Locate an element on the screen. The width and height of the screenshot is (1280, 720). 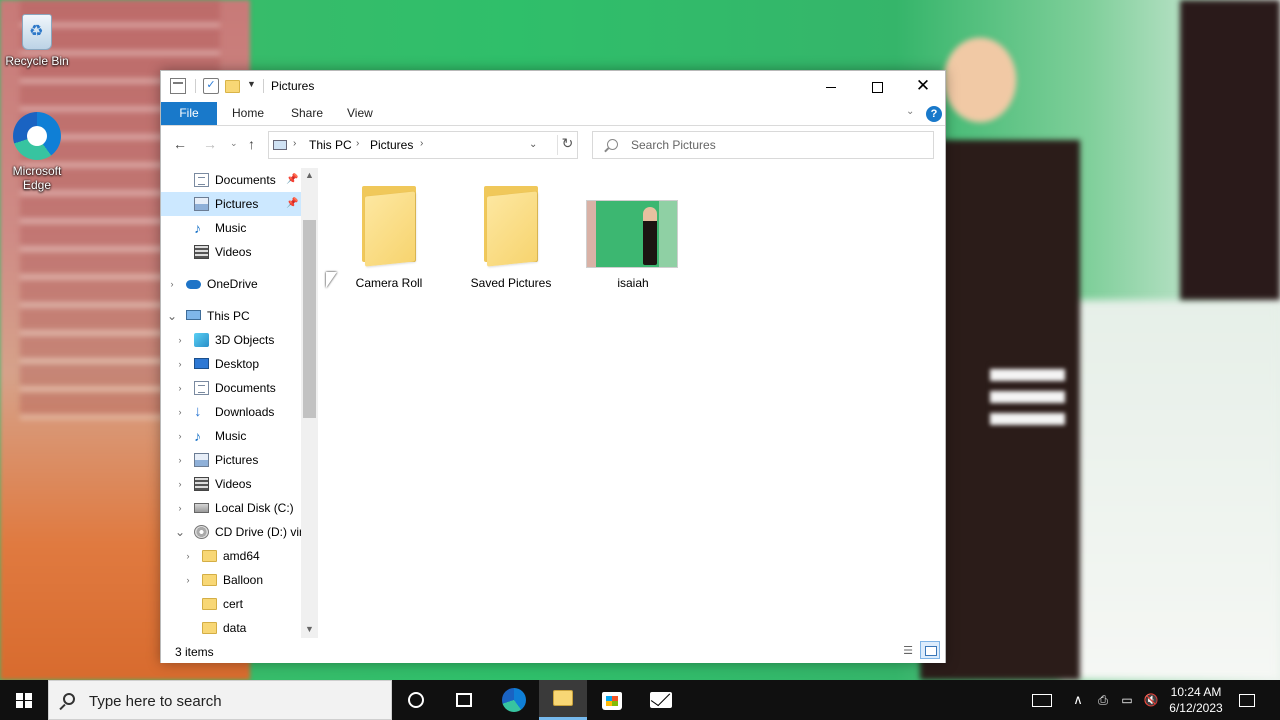
tab-file: File is located at coordinates (189, 113).